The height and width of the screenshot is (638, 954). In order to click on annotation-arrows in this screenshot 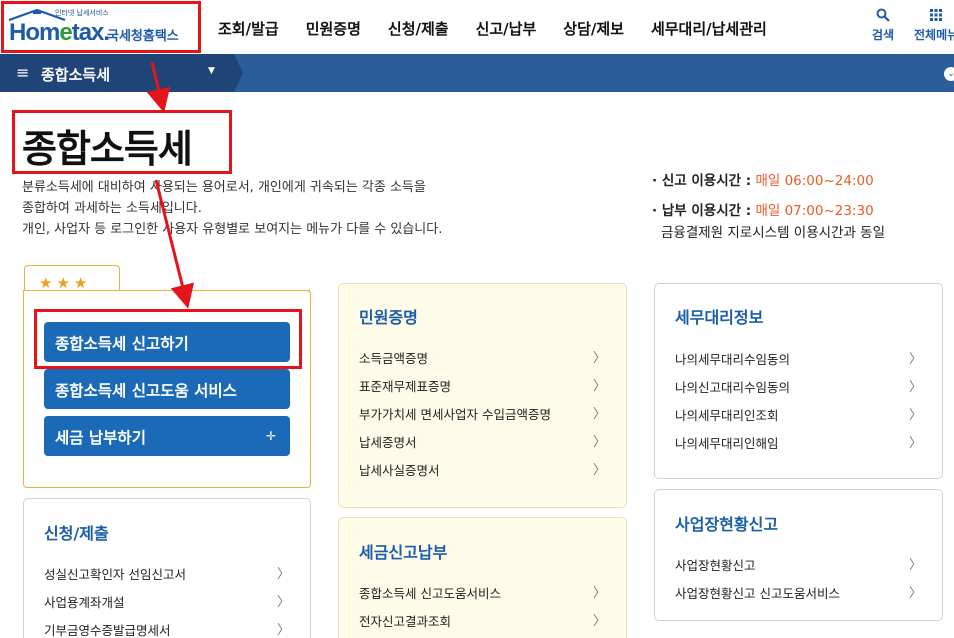, I will do `click(170, 185)`.